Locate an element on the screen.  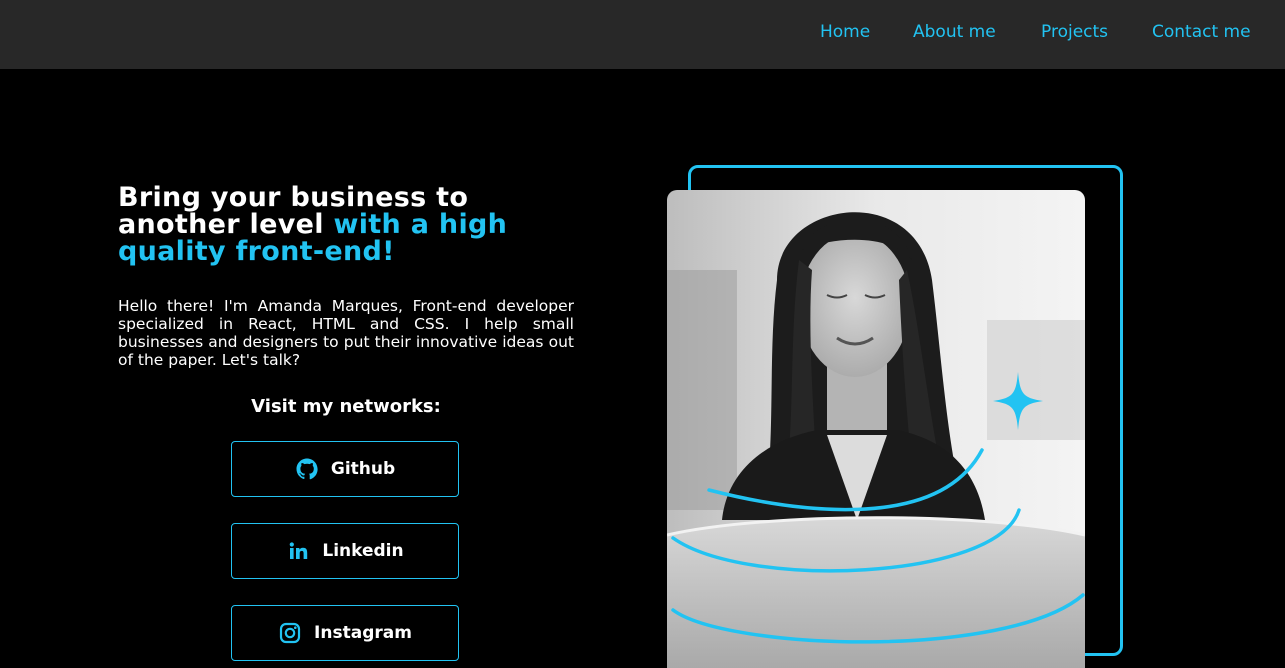
instagram-button-label: Instagram is located at coordinates (363, 633).